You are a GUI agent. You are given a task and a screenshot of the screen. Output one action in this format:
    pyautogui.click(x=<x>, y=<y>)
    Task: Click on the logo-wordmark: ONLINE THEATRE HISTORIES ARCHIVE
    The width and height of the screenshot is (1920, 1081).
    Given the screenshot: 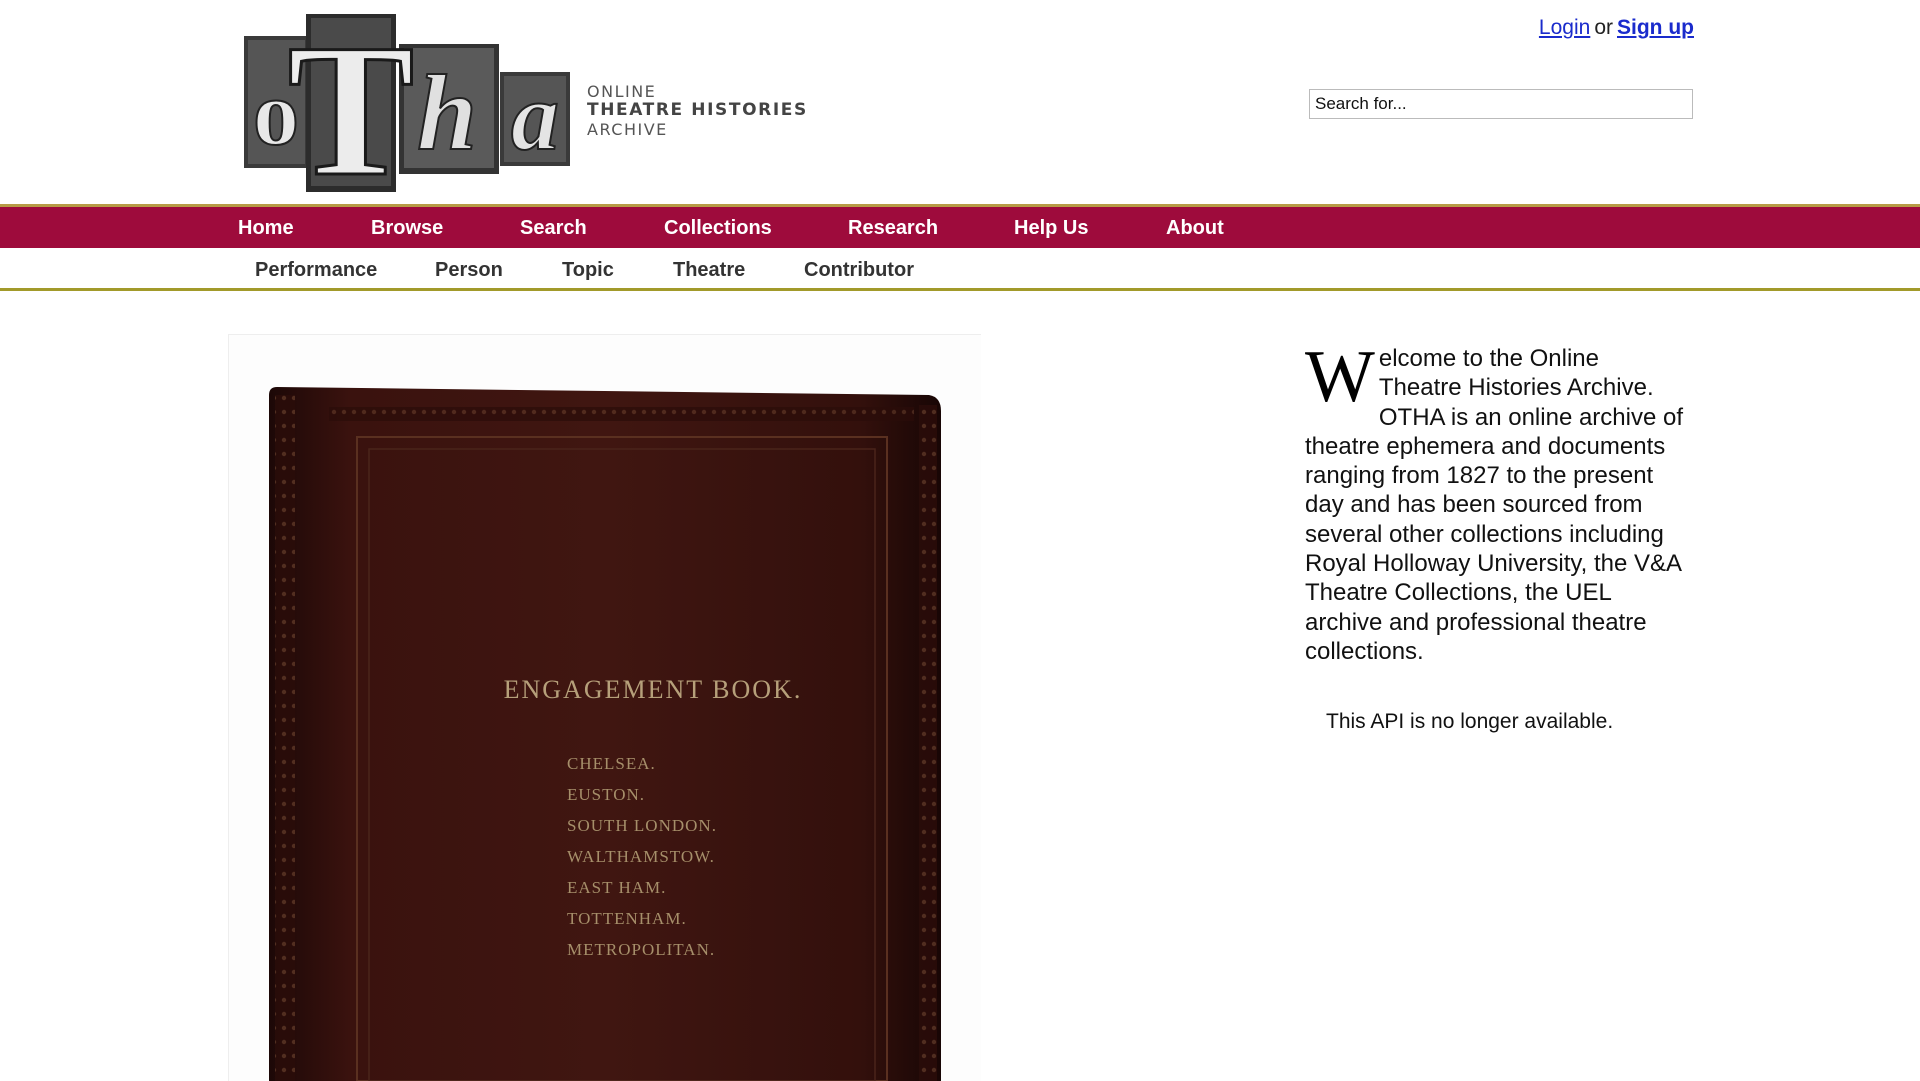 What is the action you would take?
    pyautogui.click(x=697, y=110)
    